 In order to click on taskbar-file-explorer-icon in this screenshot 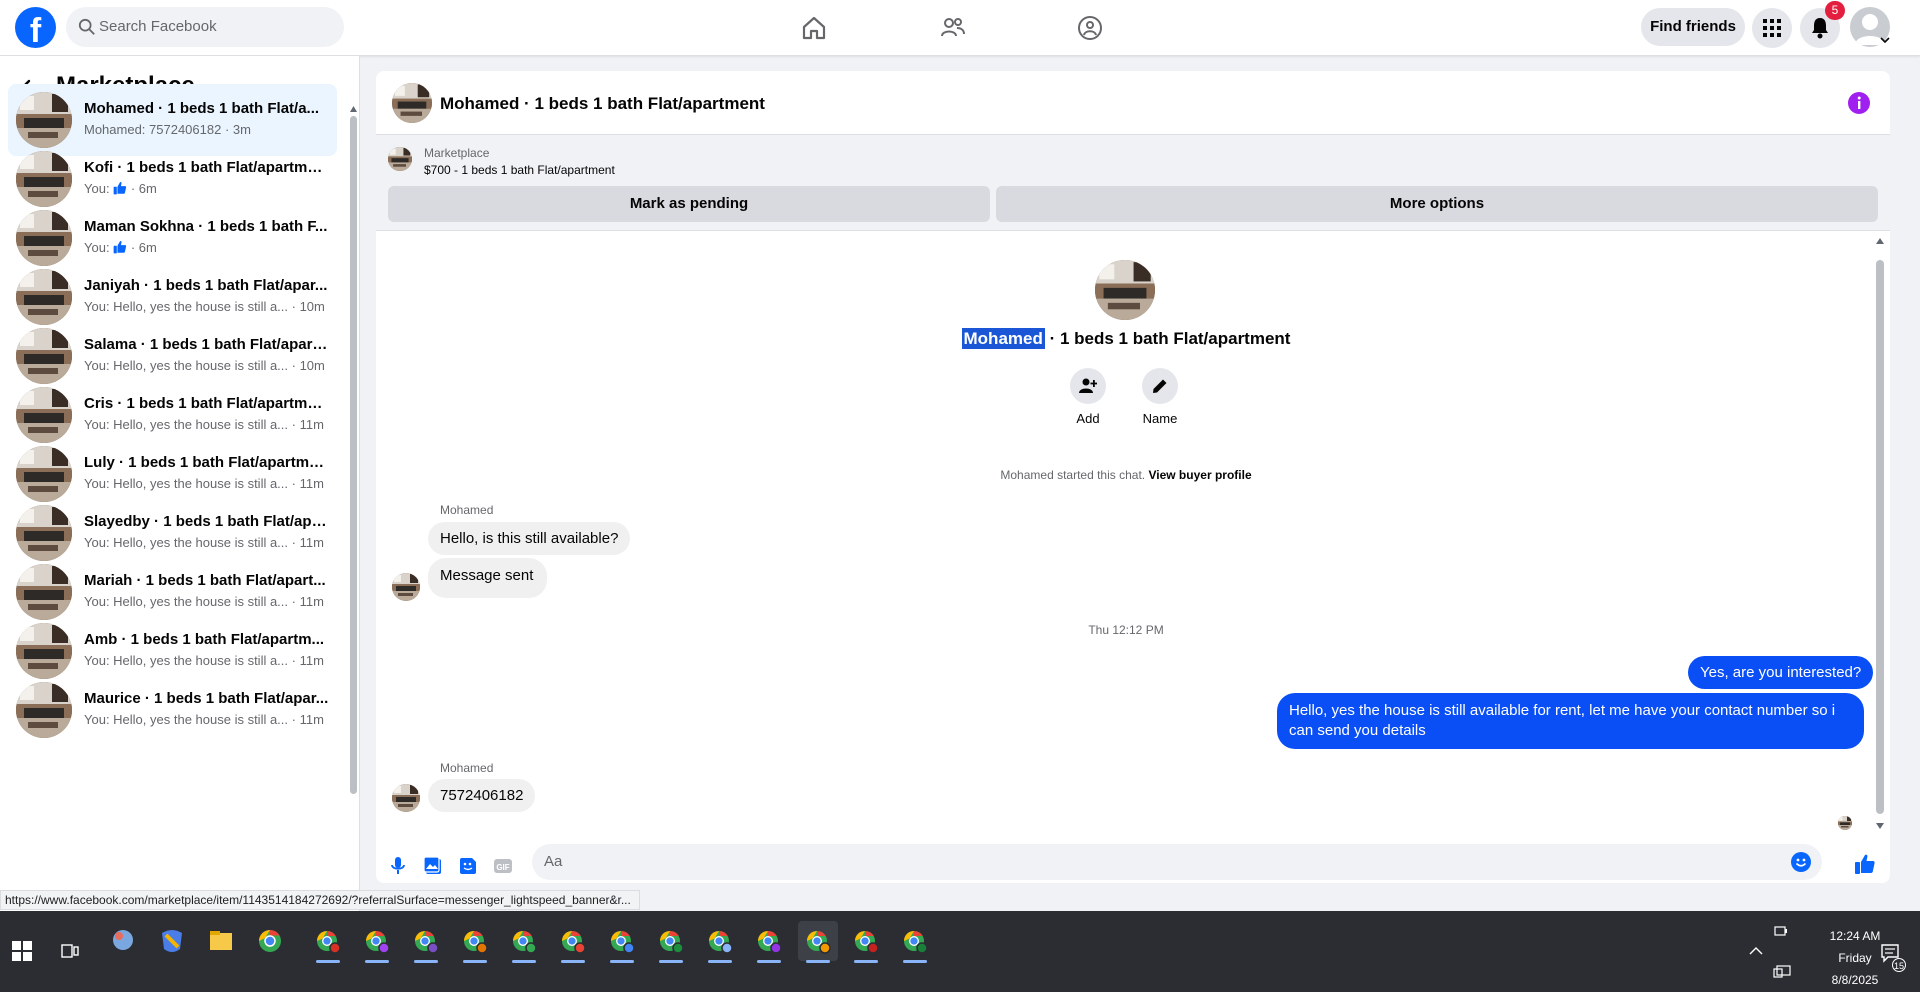, I will do `click(221, 941)`.